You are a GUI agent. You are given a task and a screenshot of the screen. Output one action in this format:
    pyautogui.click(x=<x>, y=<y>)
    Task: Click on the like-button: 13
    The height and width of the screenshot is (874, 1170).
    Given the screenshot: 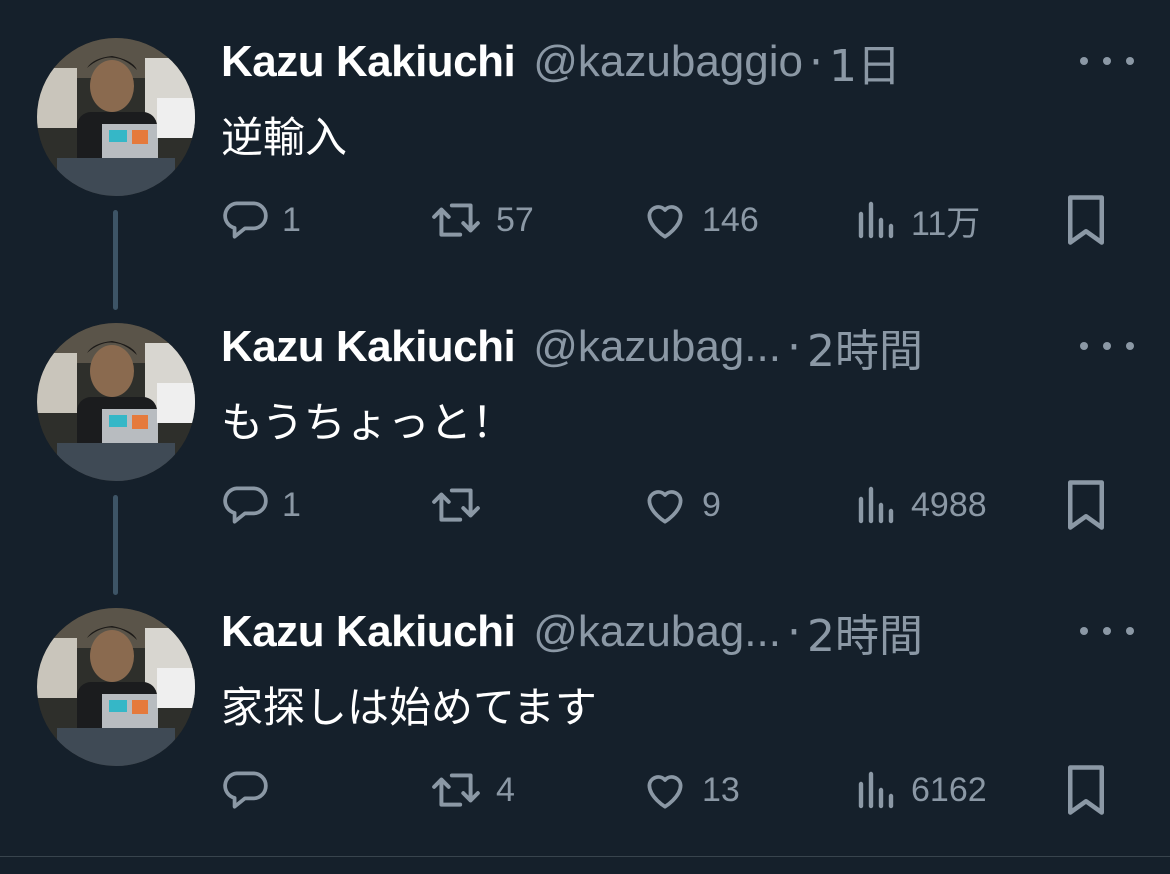 What is the action you would take?
    pyautogui.click(x=690, y=790)
    